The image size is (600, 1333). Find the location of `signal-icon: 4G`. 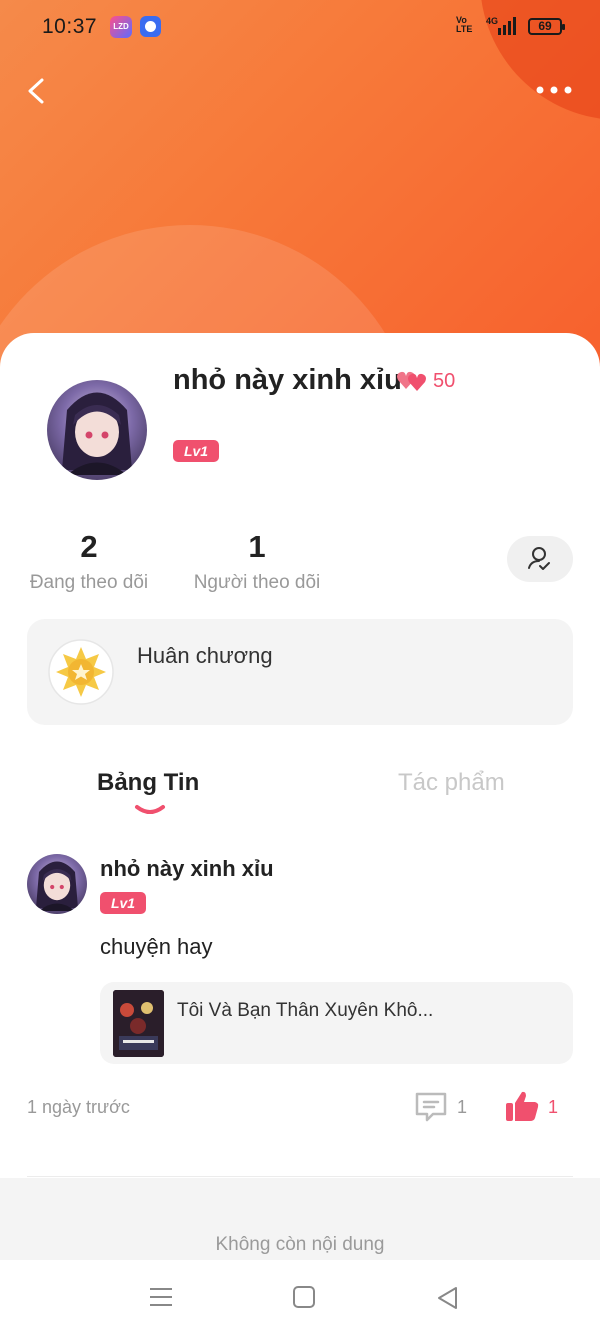

signal-icon: 4G is located at coordinates (501, 25).